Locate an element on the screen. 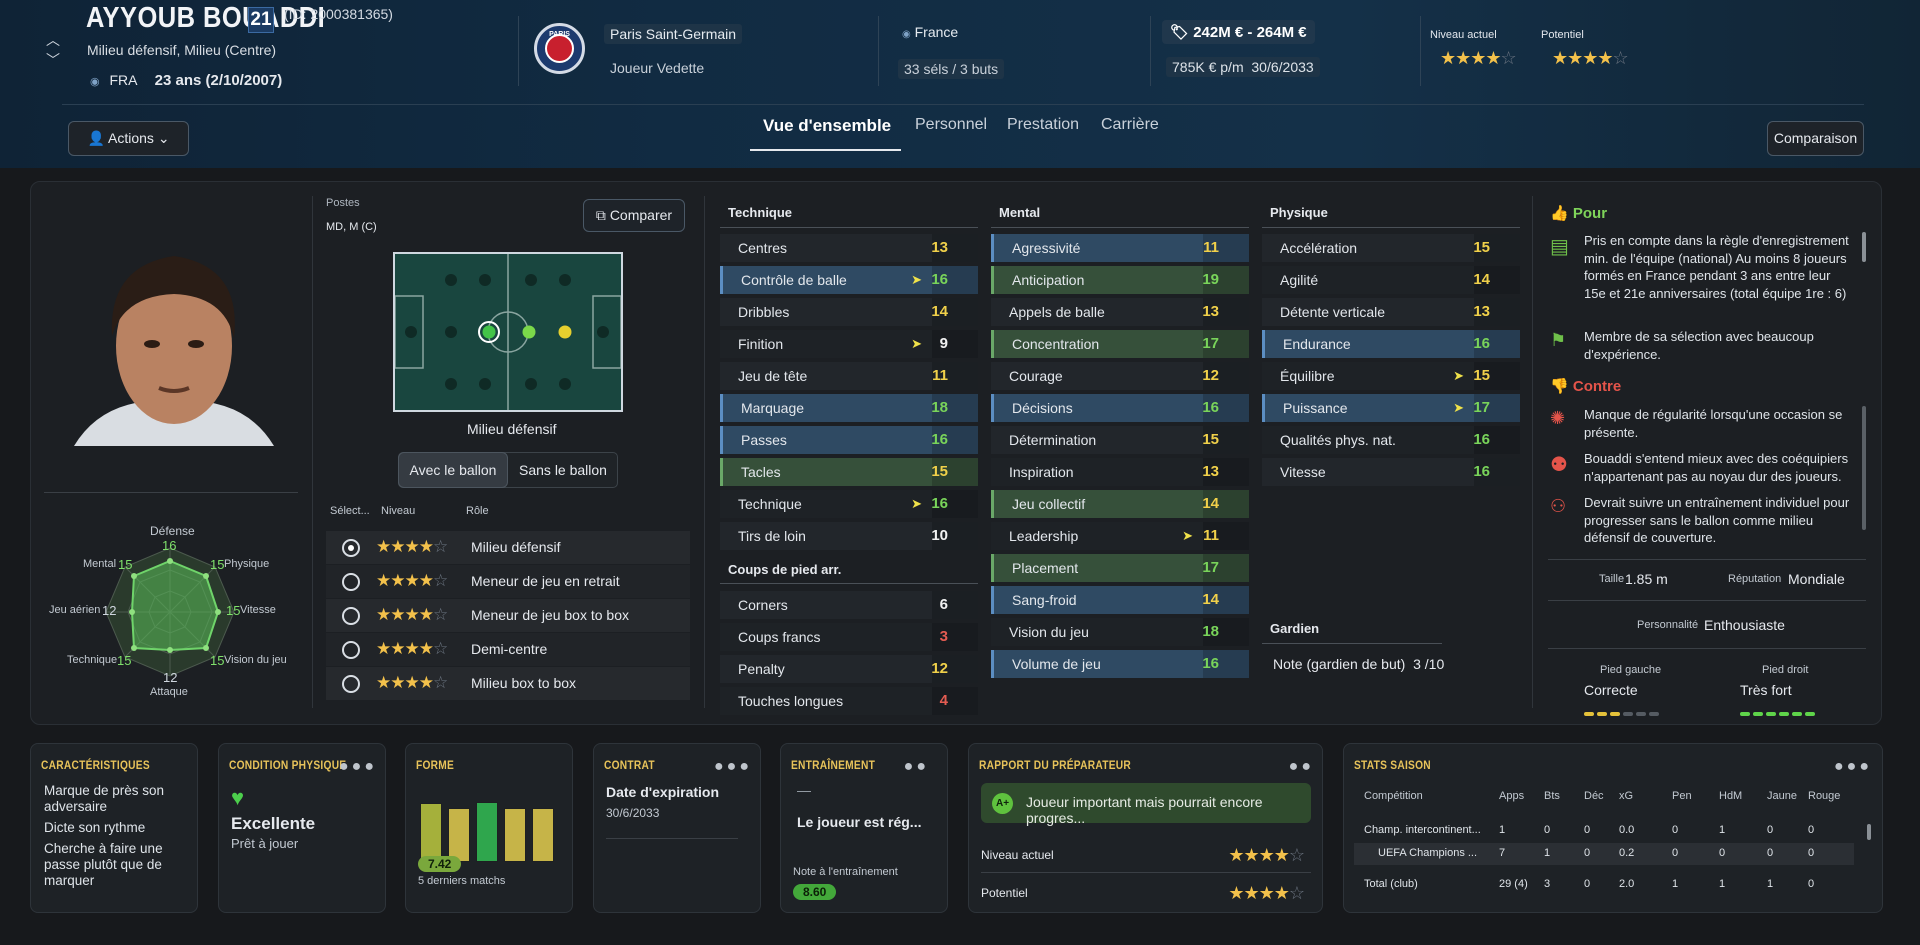 The width and height of the screenshot is (1920, 945). setpiece-row: Touches longues 4 is located at coordinates (849, 701).